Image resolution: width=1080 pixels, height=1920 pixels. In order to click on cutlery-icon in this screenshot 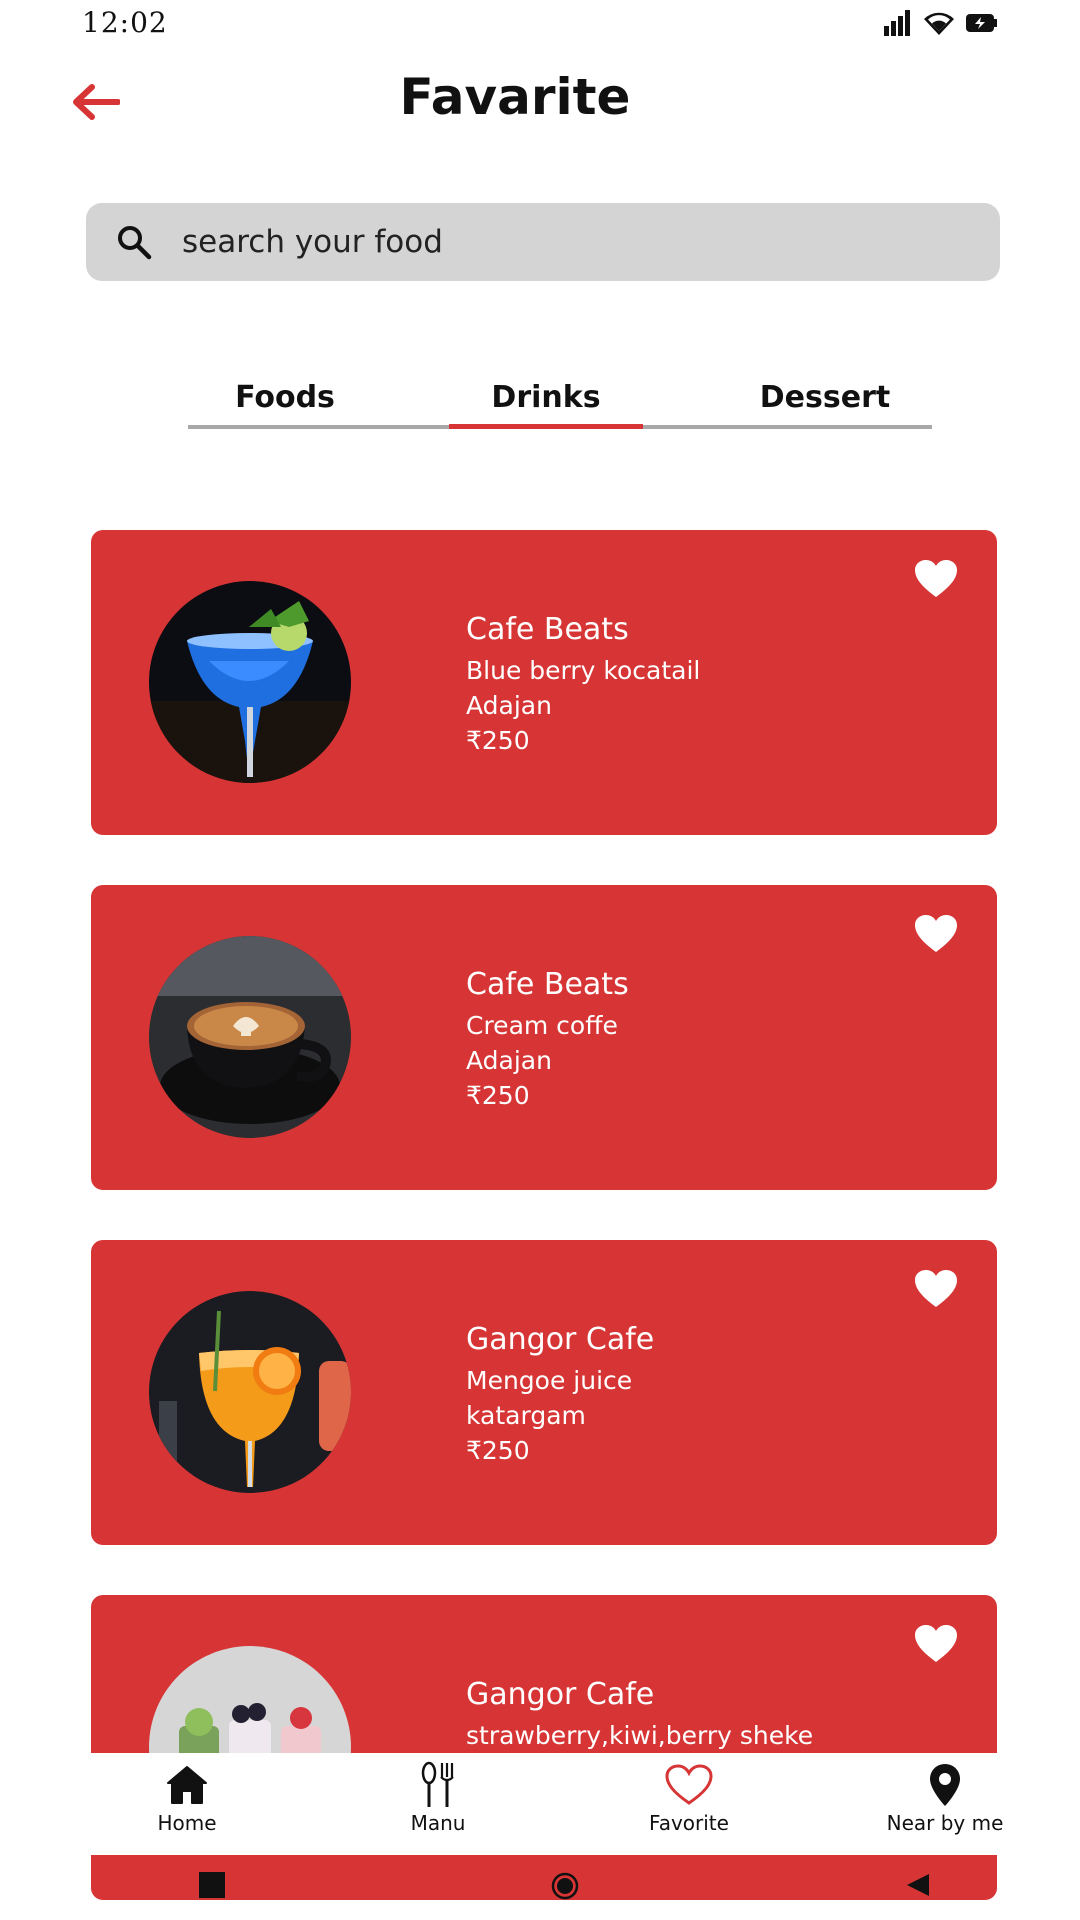, I will do `click(437, 1784)`.